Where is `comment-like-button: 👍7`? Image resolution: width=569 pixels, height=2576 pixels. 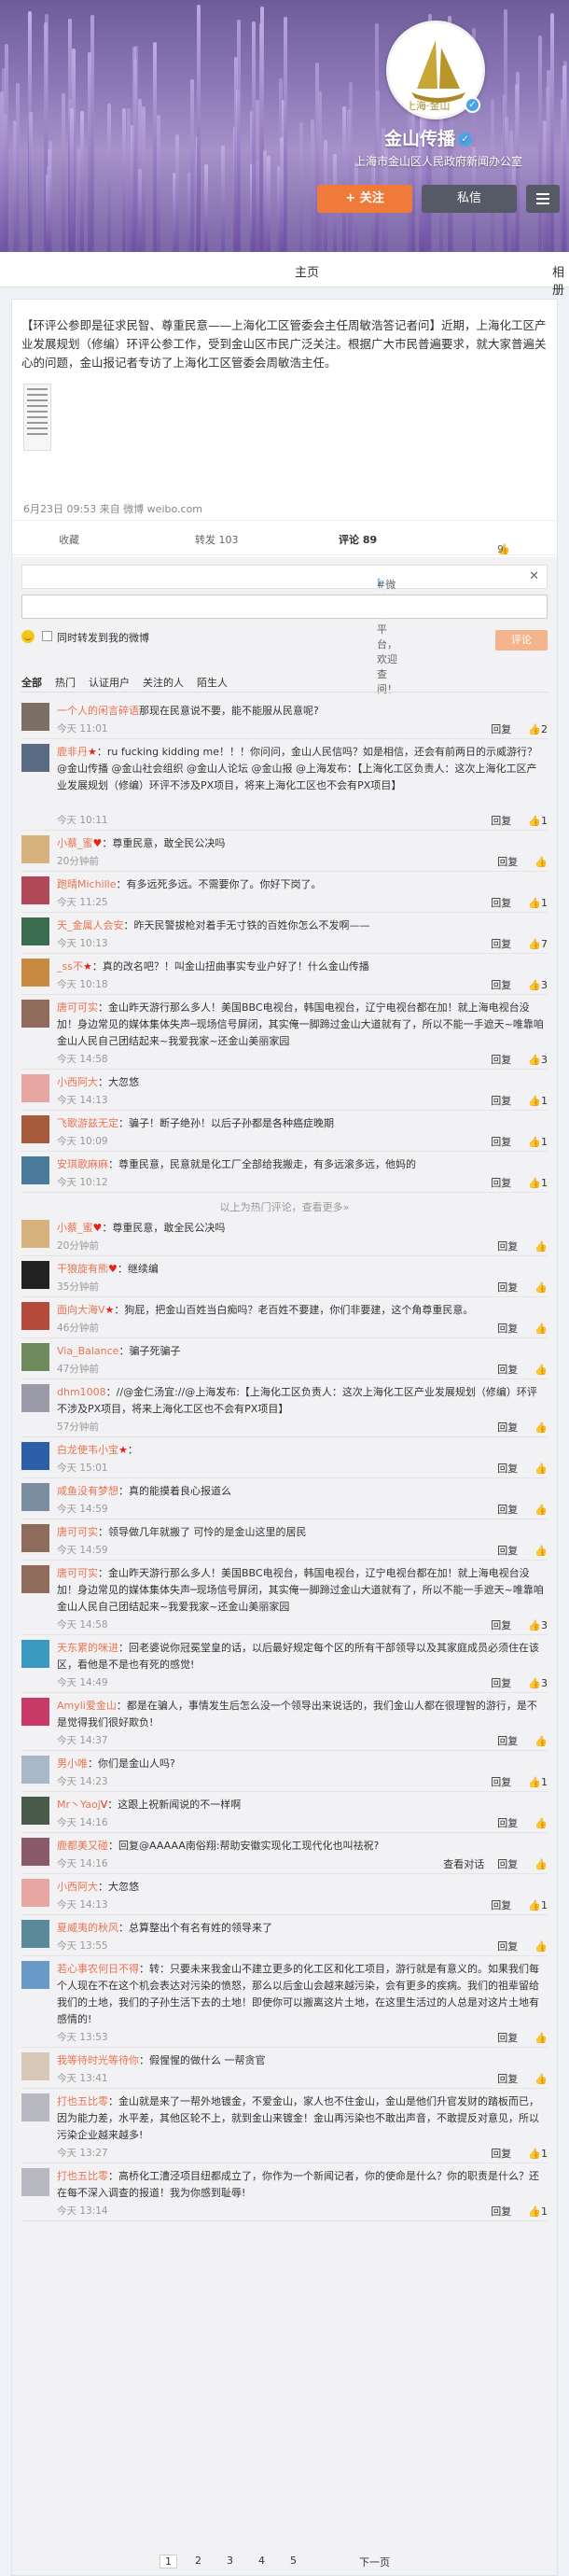
comment-like-button: 👍7 is located at coordinates (538, 944).